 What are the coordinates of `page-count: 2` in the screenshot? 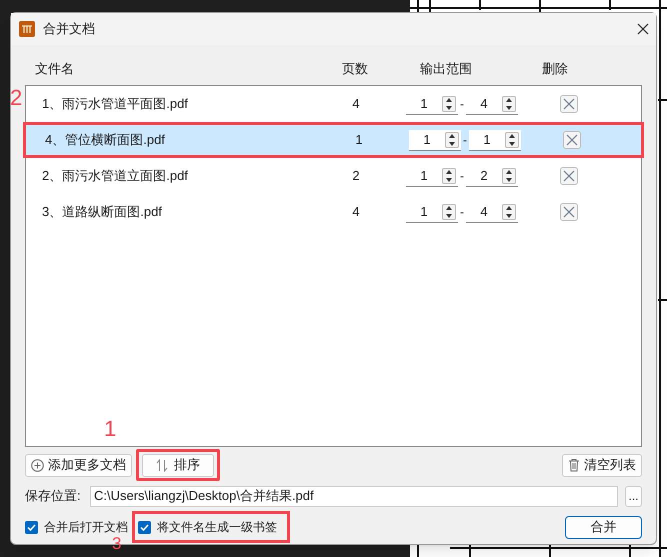 It's located at (356, 176).